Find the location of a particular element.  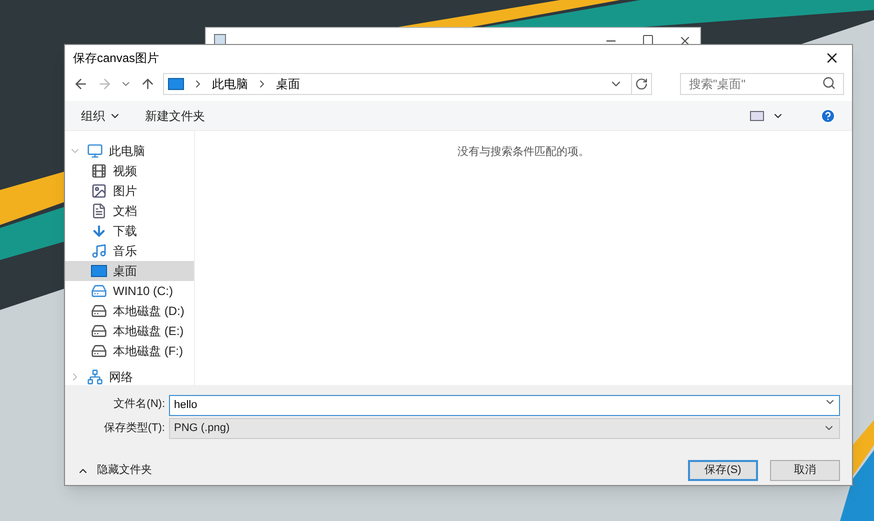

search-icon is located at coordinates (829, 83).